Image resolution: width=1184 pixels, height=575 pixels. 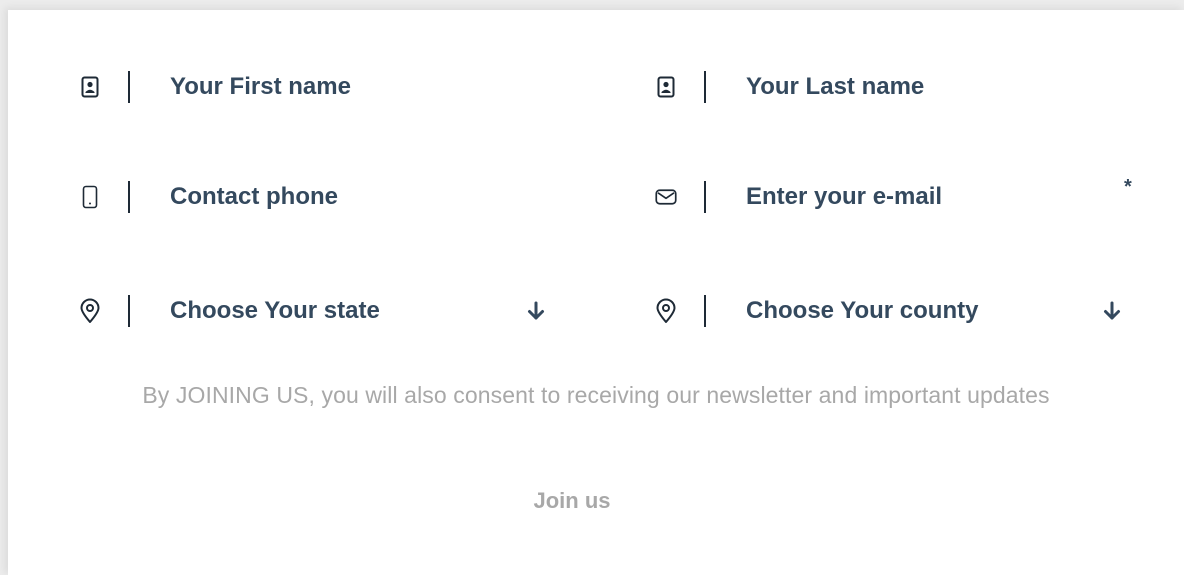 I want to click on phone-field, so click(x=326, y=197).